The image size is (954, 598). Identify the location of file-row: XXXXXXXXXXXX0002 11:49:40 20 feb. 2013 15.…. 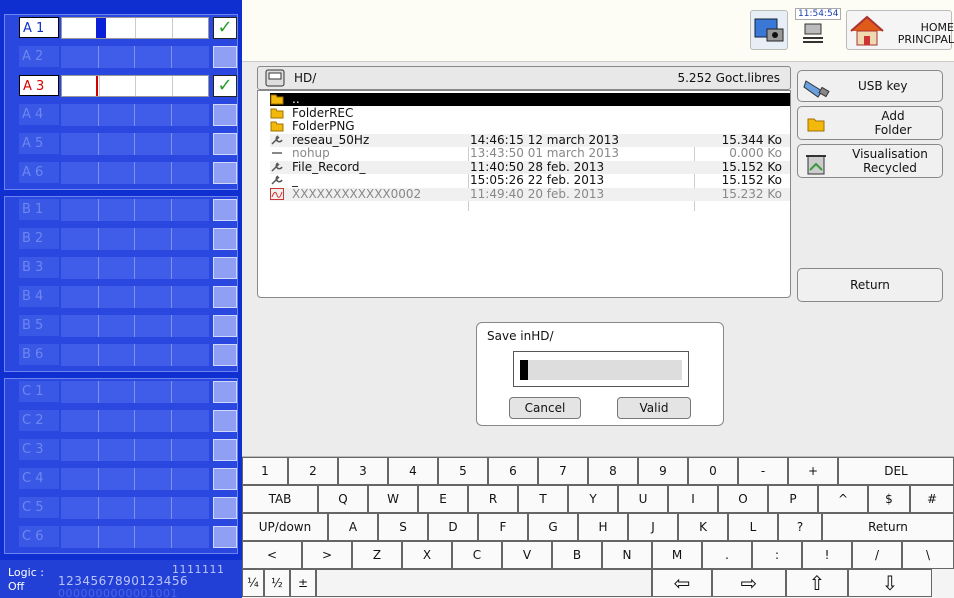
(530, 194).